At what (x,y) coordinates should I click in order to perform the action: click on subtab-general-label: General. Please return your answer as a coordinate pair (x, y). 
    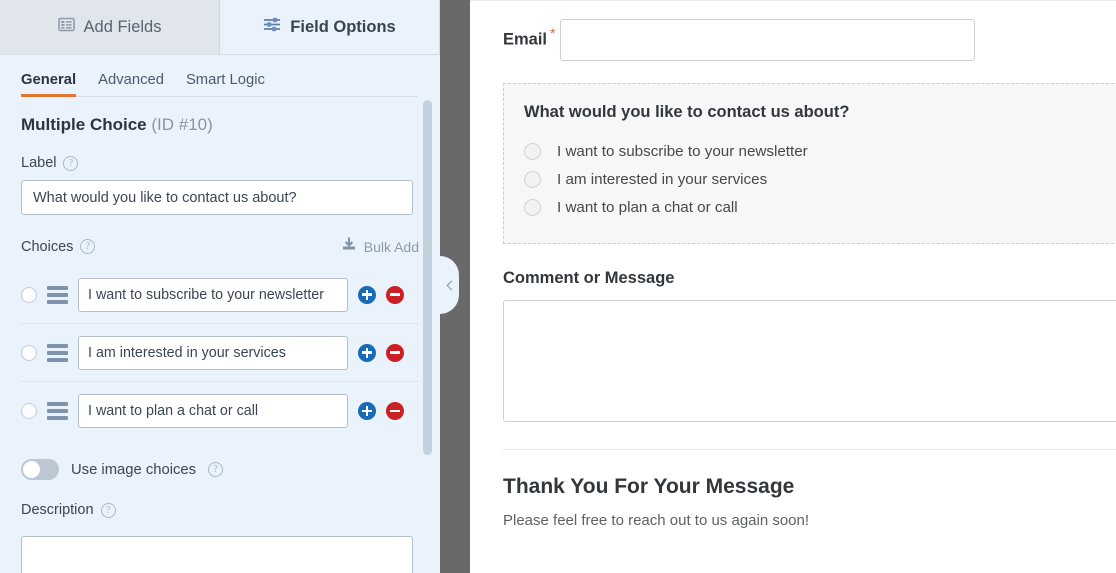
    Looking at the image, I should click on (49, 80).